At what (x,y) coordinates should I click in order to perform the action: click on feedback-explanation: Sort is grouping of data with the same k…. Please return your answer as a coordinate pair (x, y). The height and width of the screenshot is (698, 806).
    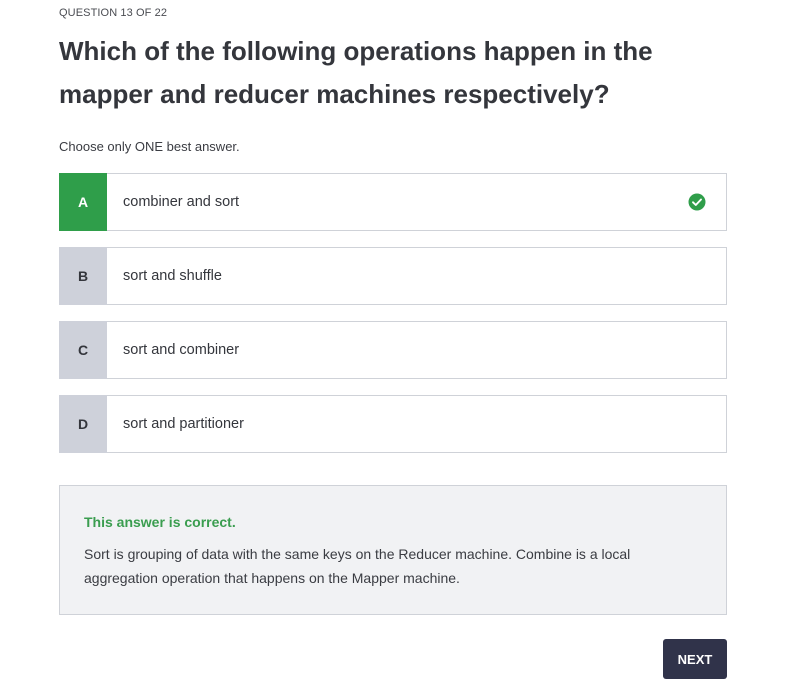
    Looking at the image, I should click on (357, 566).